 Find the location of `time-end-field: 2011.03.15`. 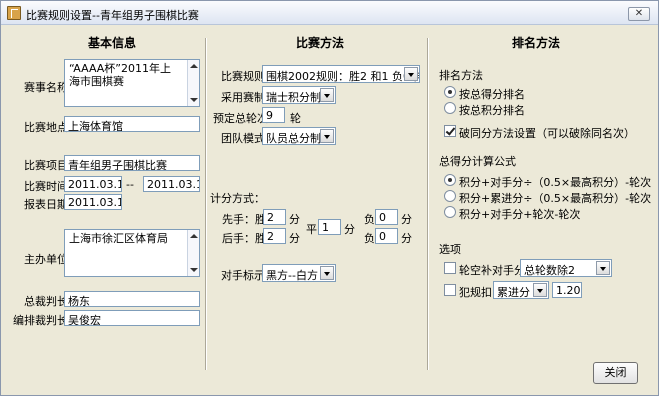

time-end-field: 2011.03.15 is located at coordinates (171, 184).